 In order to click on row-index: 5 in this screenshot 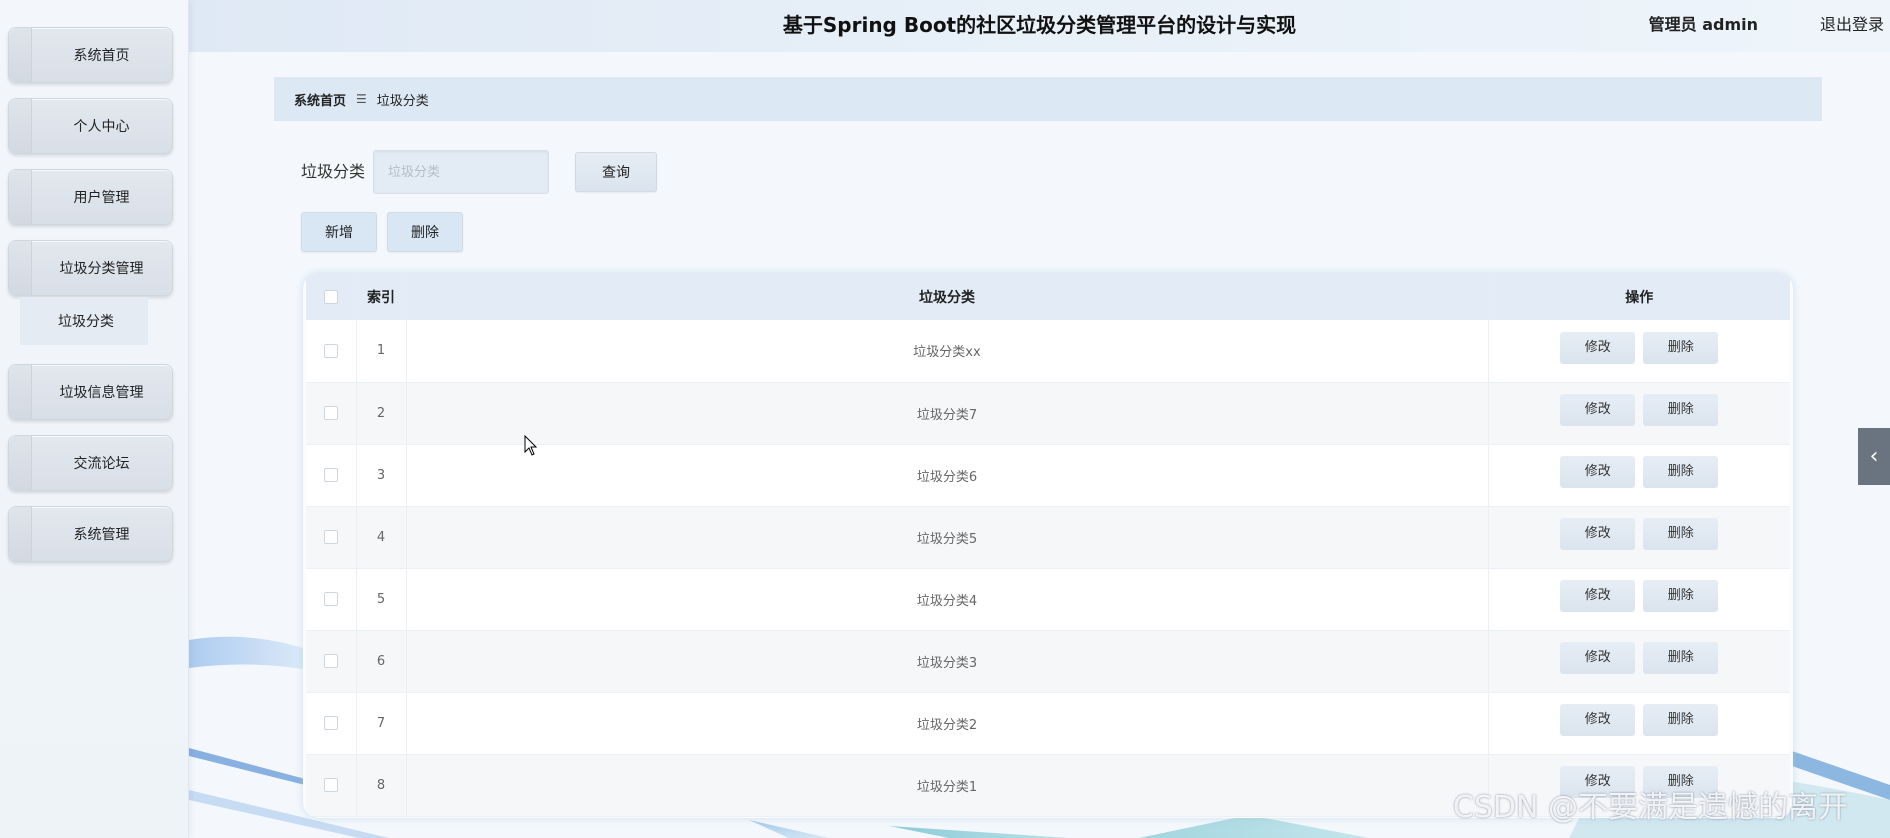, I will do `click(381, 599)`.